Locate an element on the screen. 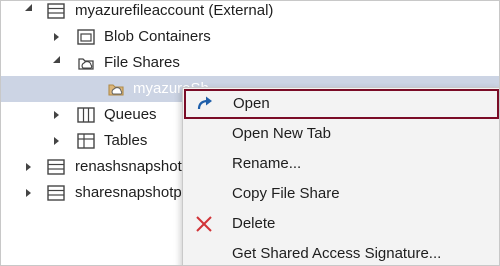  menu-label-open: Open is located at coordinates (251, 103).